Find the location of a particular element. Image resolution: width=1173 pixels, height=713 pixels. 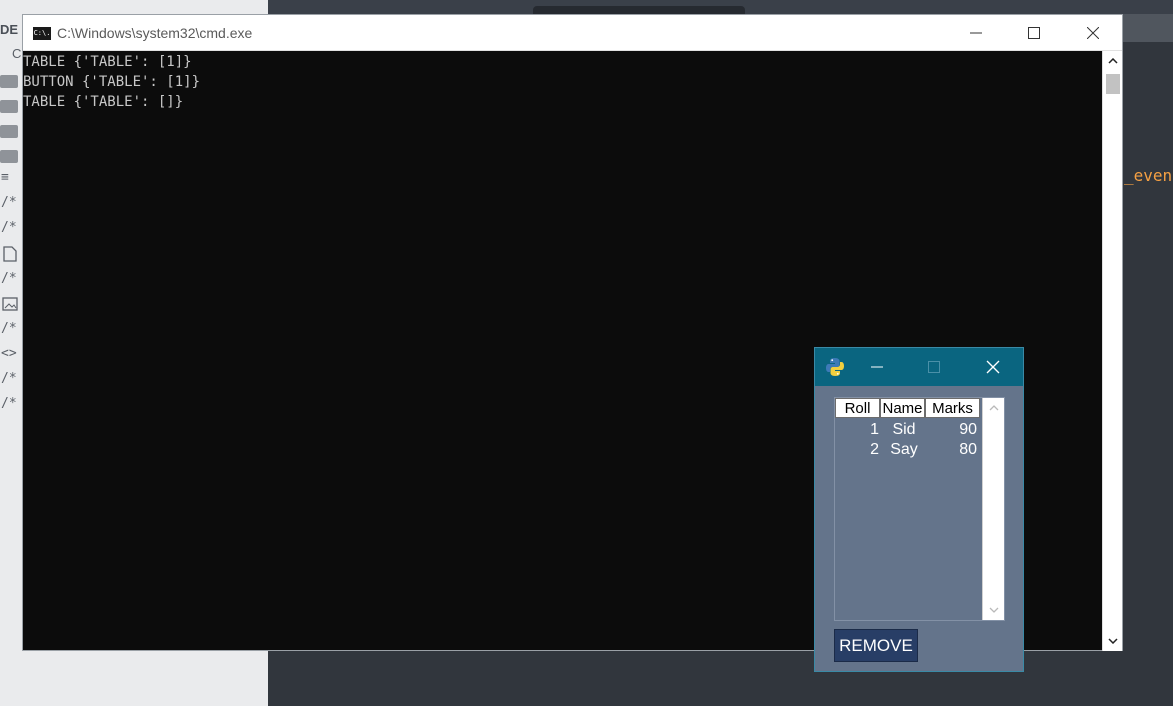

cmd-title: C:\Windows\system32\cmd.exe is located at coordinates (155, 33).